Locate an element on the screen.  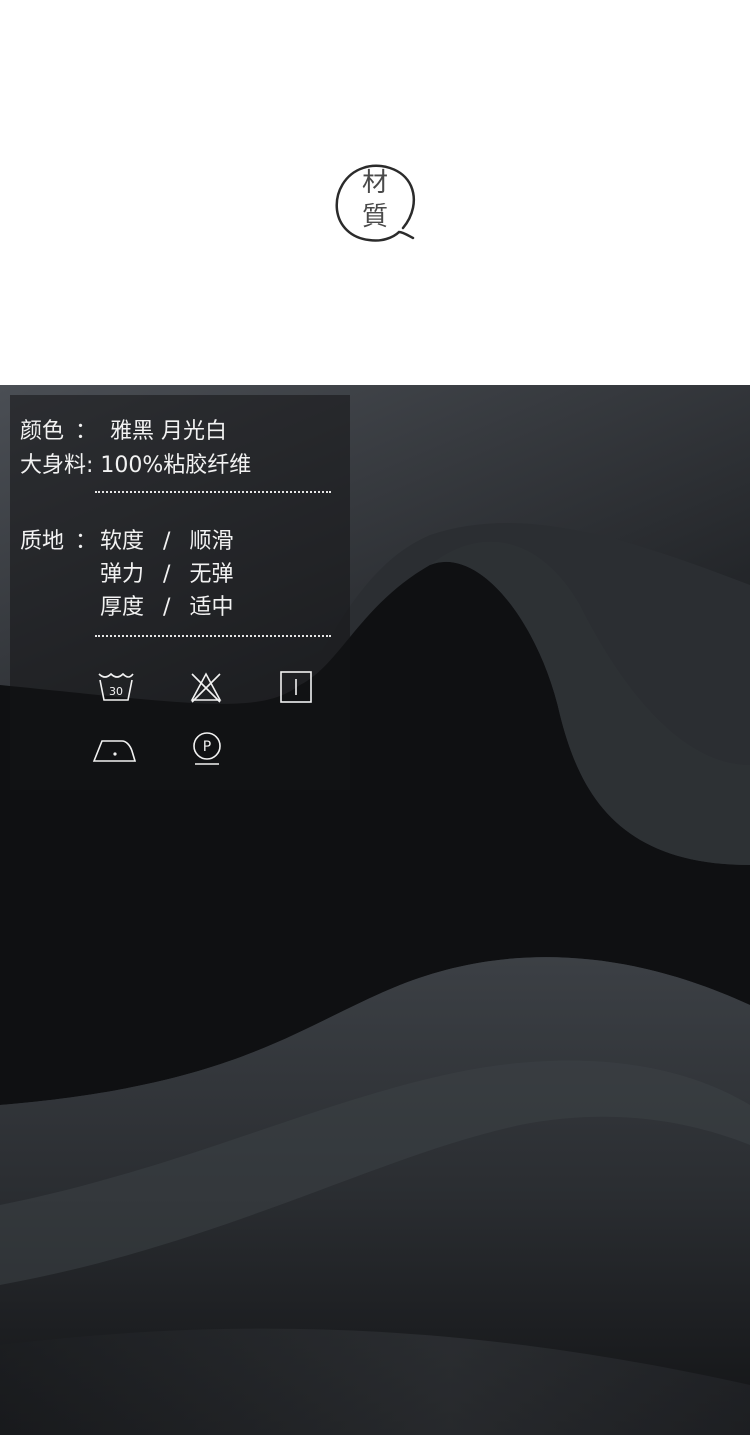
material-seal: 材 質 is located at coordinates (375, 203).